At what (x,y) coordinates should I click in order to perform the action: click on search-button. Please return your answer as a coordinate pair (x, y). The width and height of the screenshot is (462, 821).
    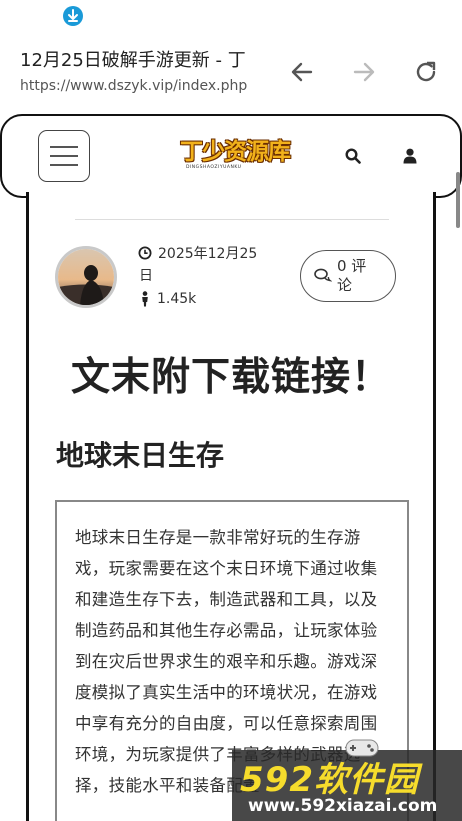
    Looking at the image, I should click on (353, 156).